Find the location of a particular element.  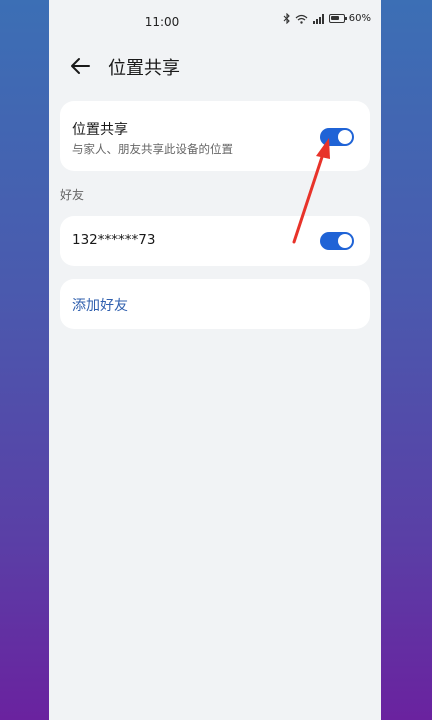

arrow-left-icon is located at coordinates (80, 66).